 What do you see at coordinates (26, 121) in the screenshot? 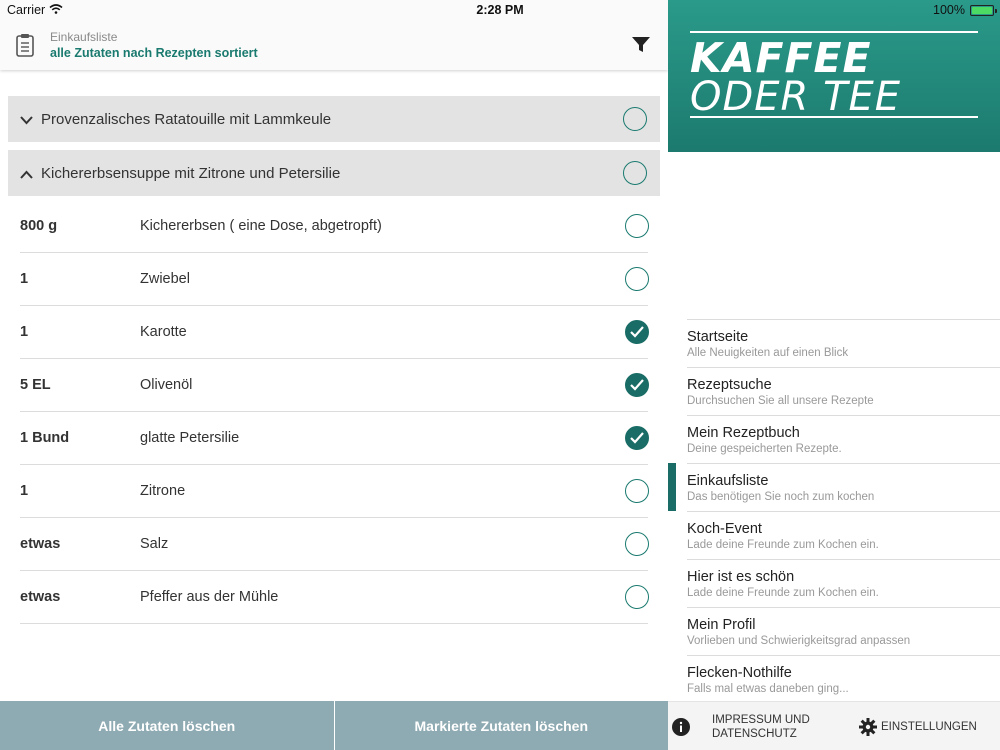
I see `chevron-down-icon` at bounding box center [26, 121].